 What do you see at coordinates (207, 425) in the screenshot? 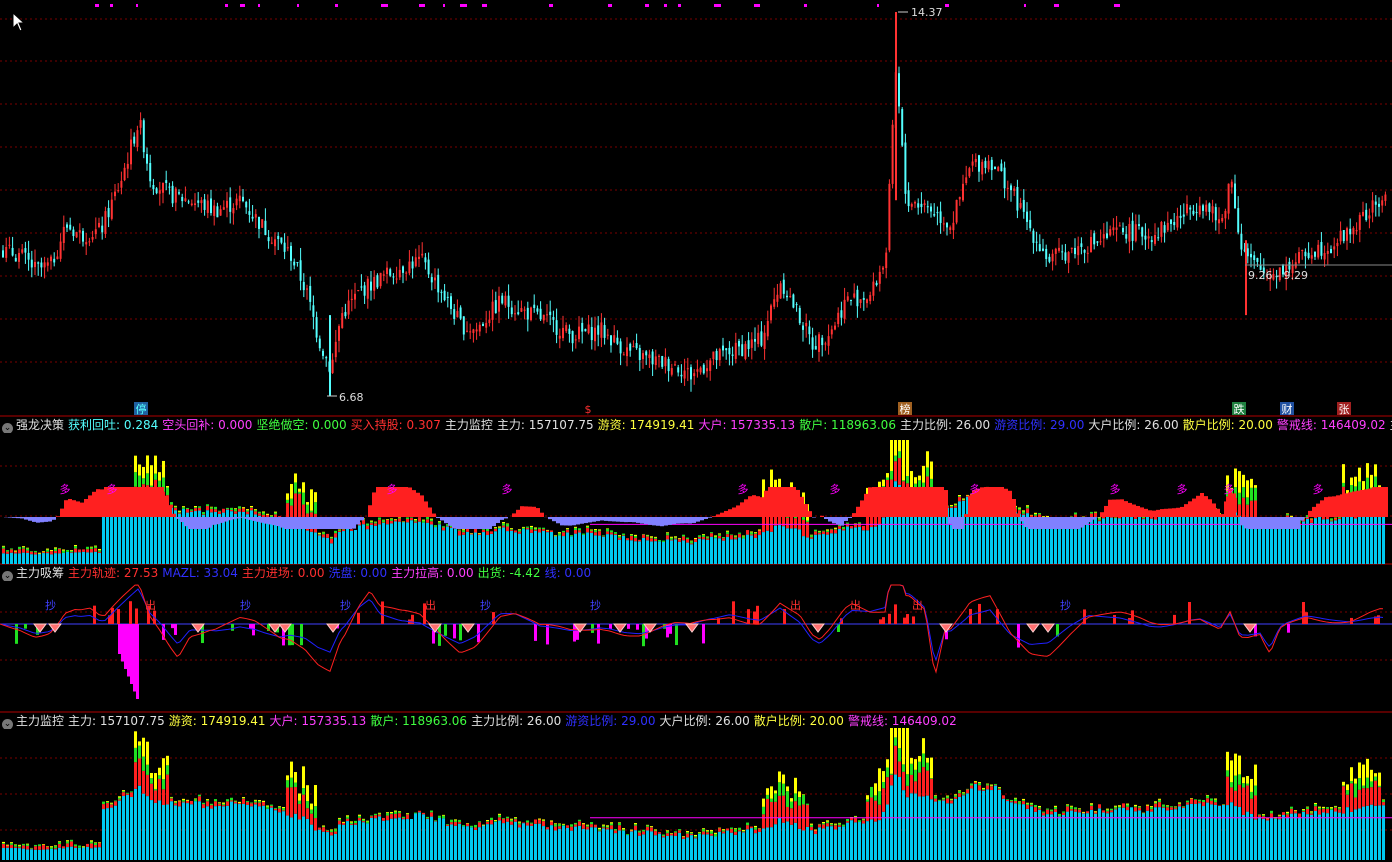
I see `panel1-item: 空头回补: 0.000` at bounding box center [207, 425].